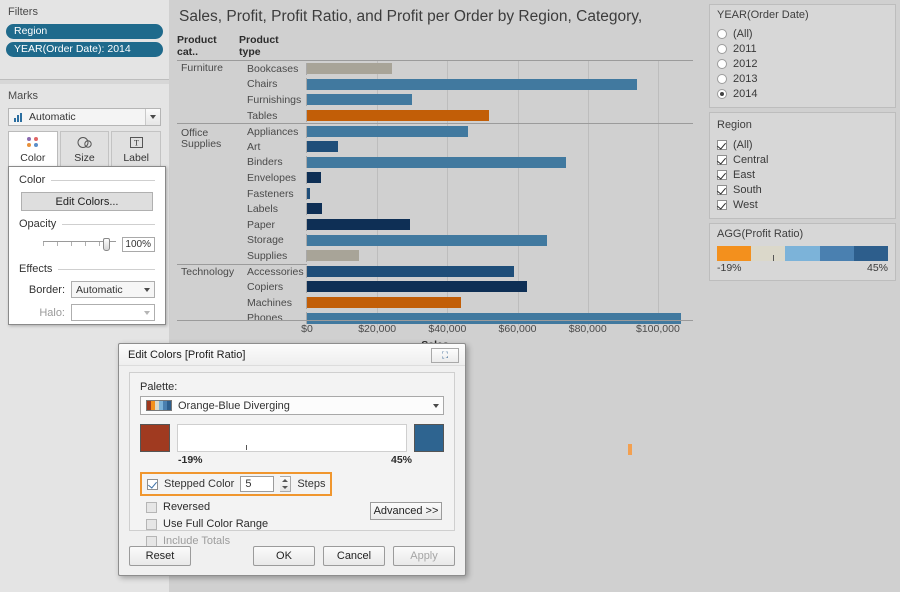 This screenshot has width=900, height=592. Describe the element at coordinates (138, 244) in the screenshot. I see `opacity-value: 100%` at that location.